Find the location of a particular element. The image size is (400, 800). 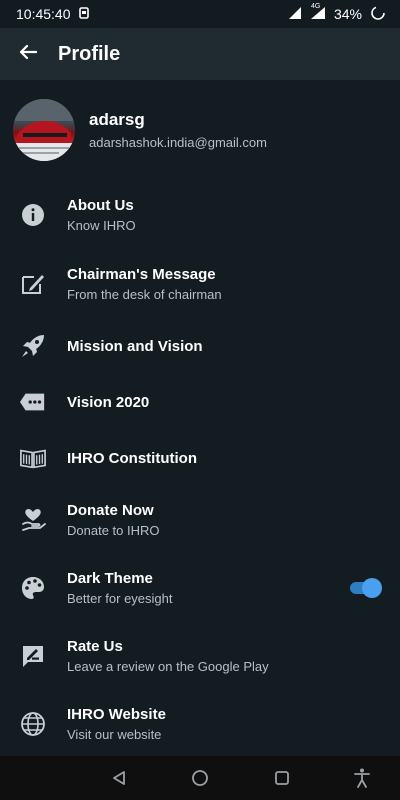

menu-item-title: IHRO Constitution is located at coordinates (132, 458).